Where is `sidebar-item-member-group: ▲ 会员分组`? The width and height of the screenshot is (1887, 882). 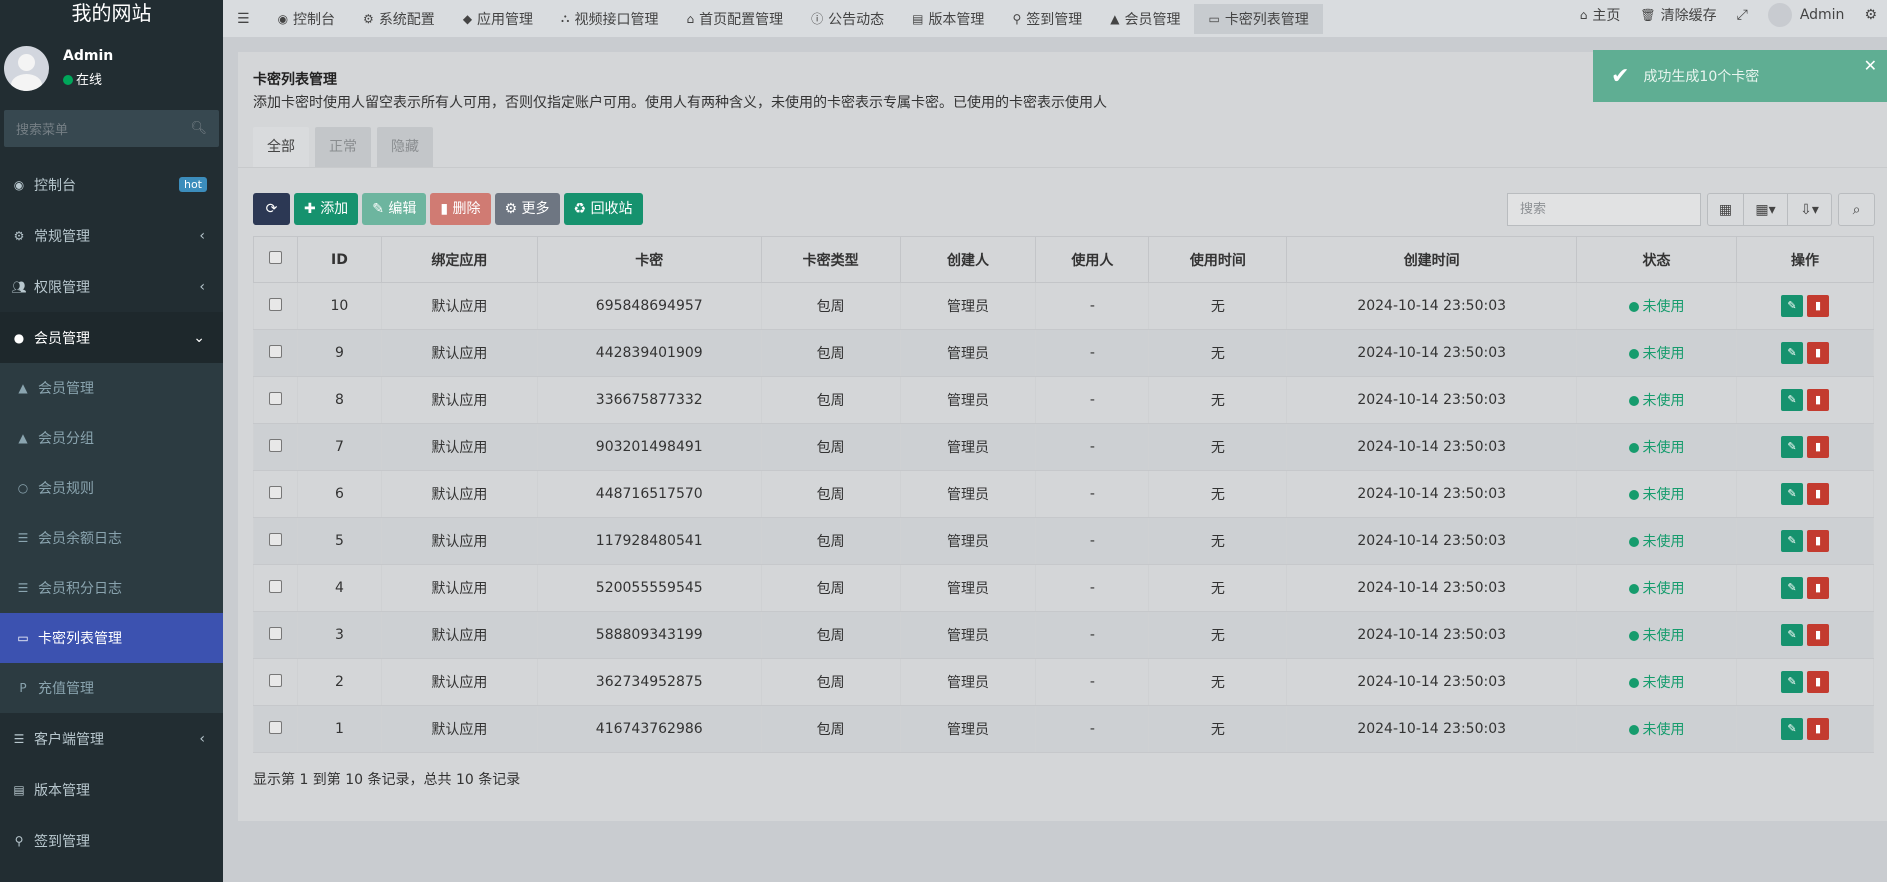 sidebar-item-member-group: ▲ 会员分组 is located at coordinates (111, 438).